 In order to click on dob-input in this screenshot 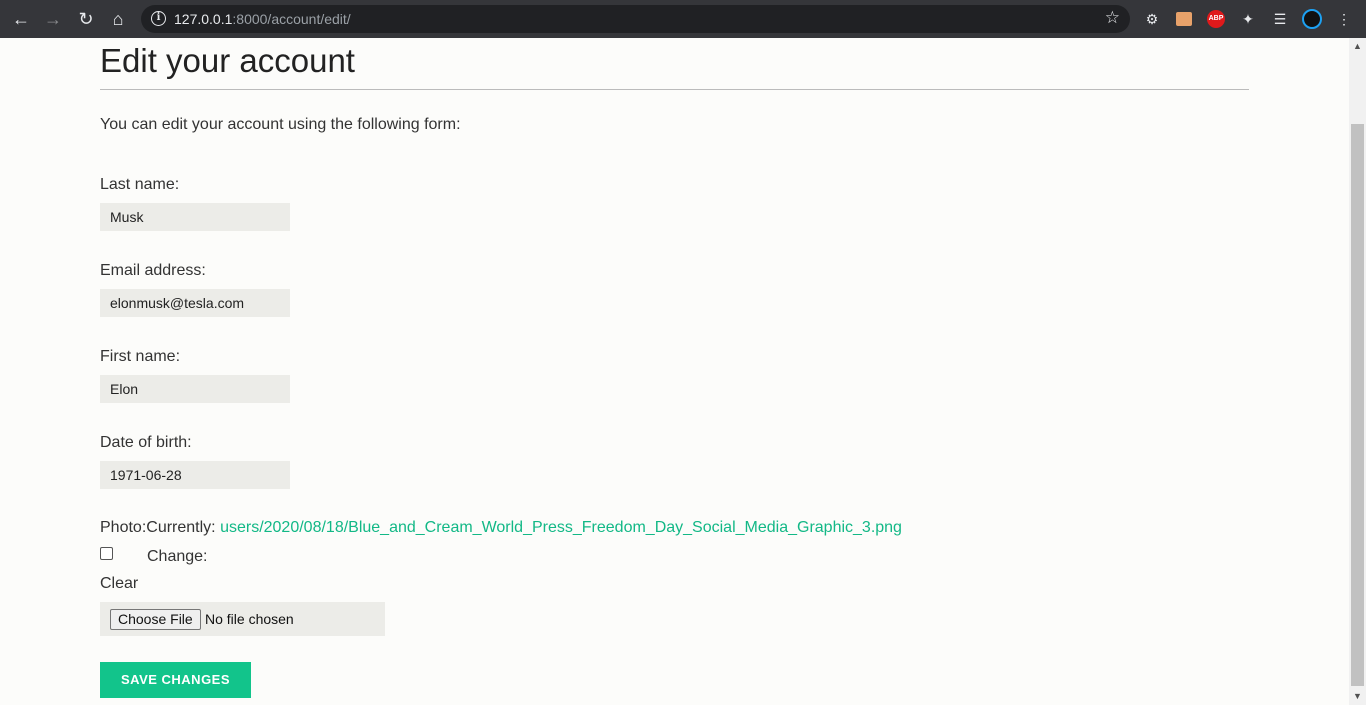, I will do `click(195, 475)`.